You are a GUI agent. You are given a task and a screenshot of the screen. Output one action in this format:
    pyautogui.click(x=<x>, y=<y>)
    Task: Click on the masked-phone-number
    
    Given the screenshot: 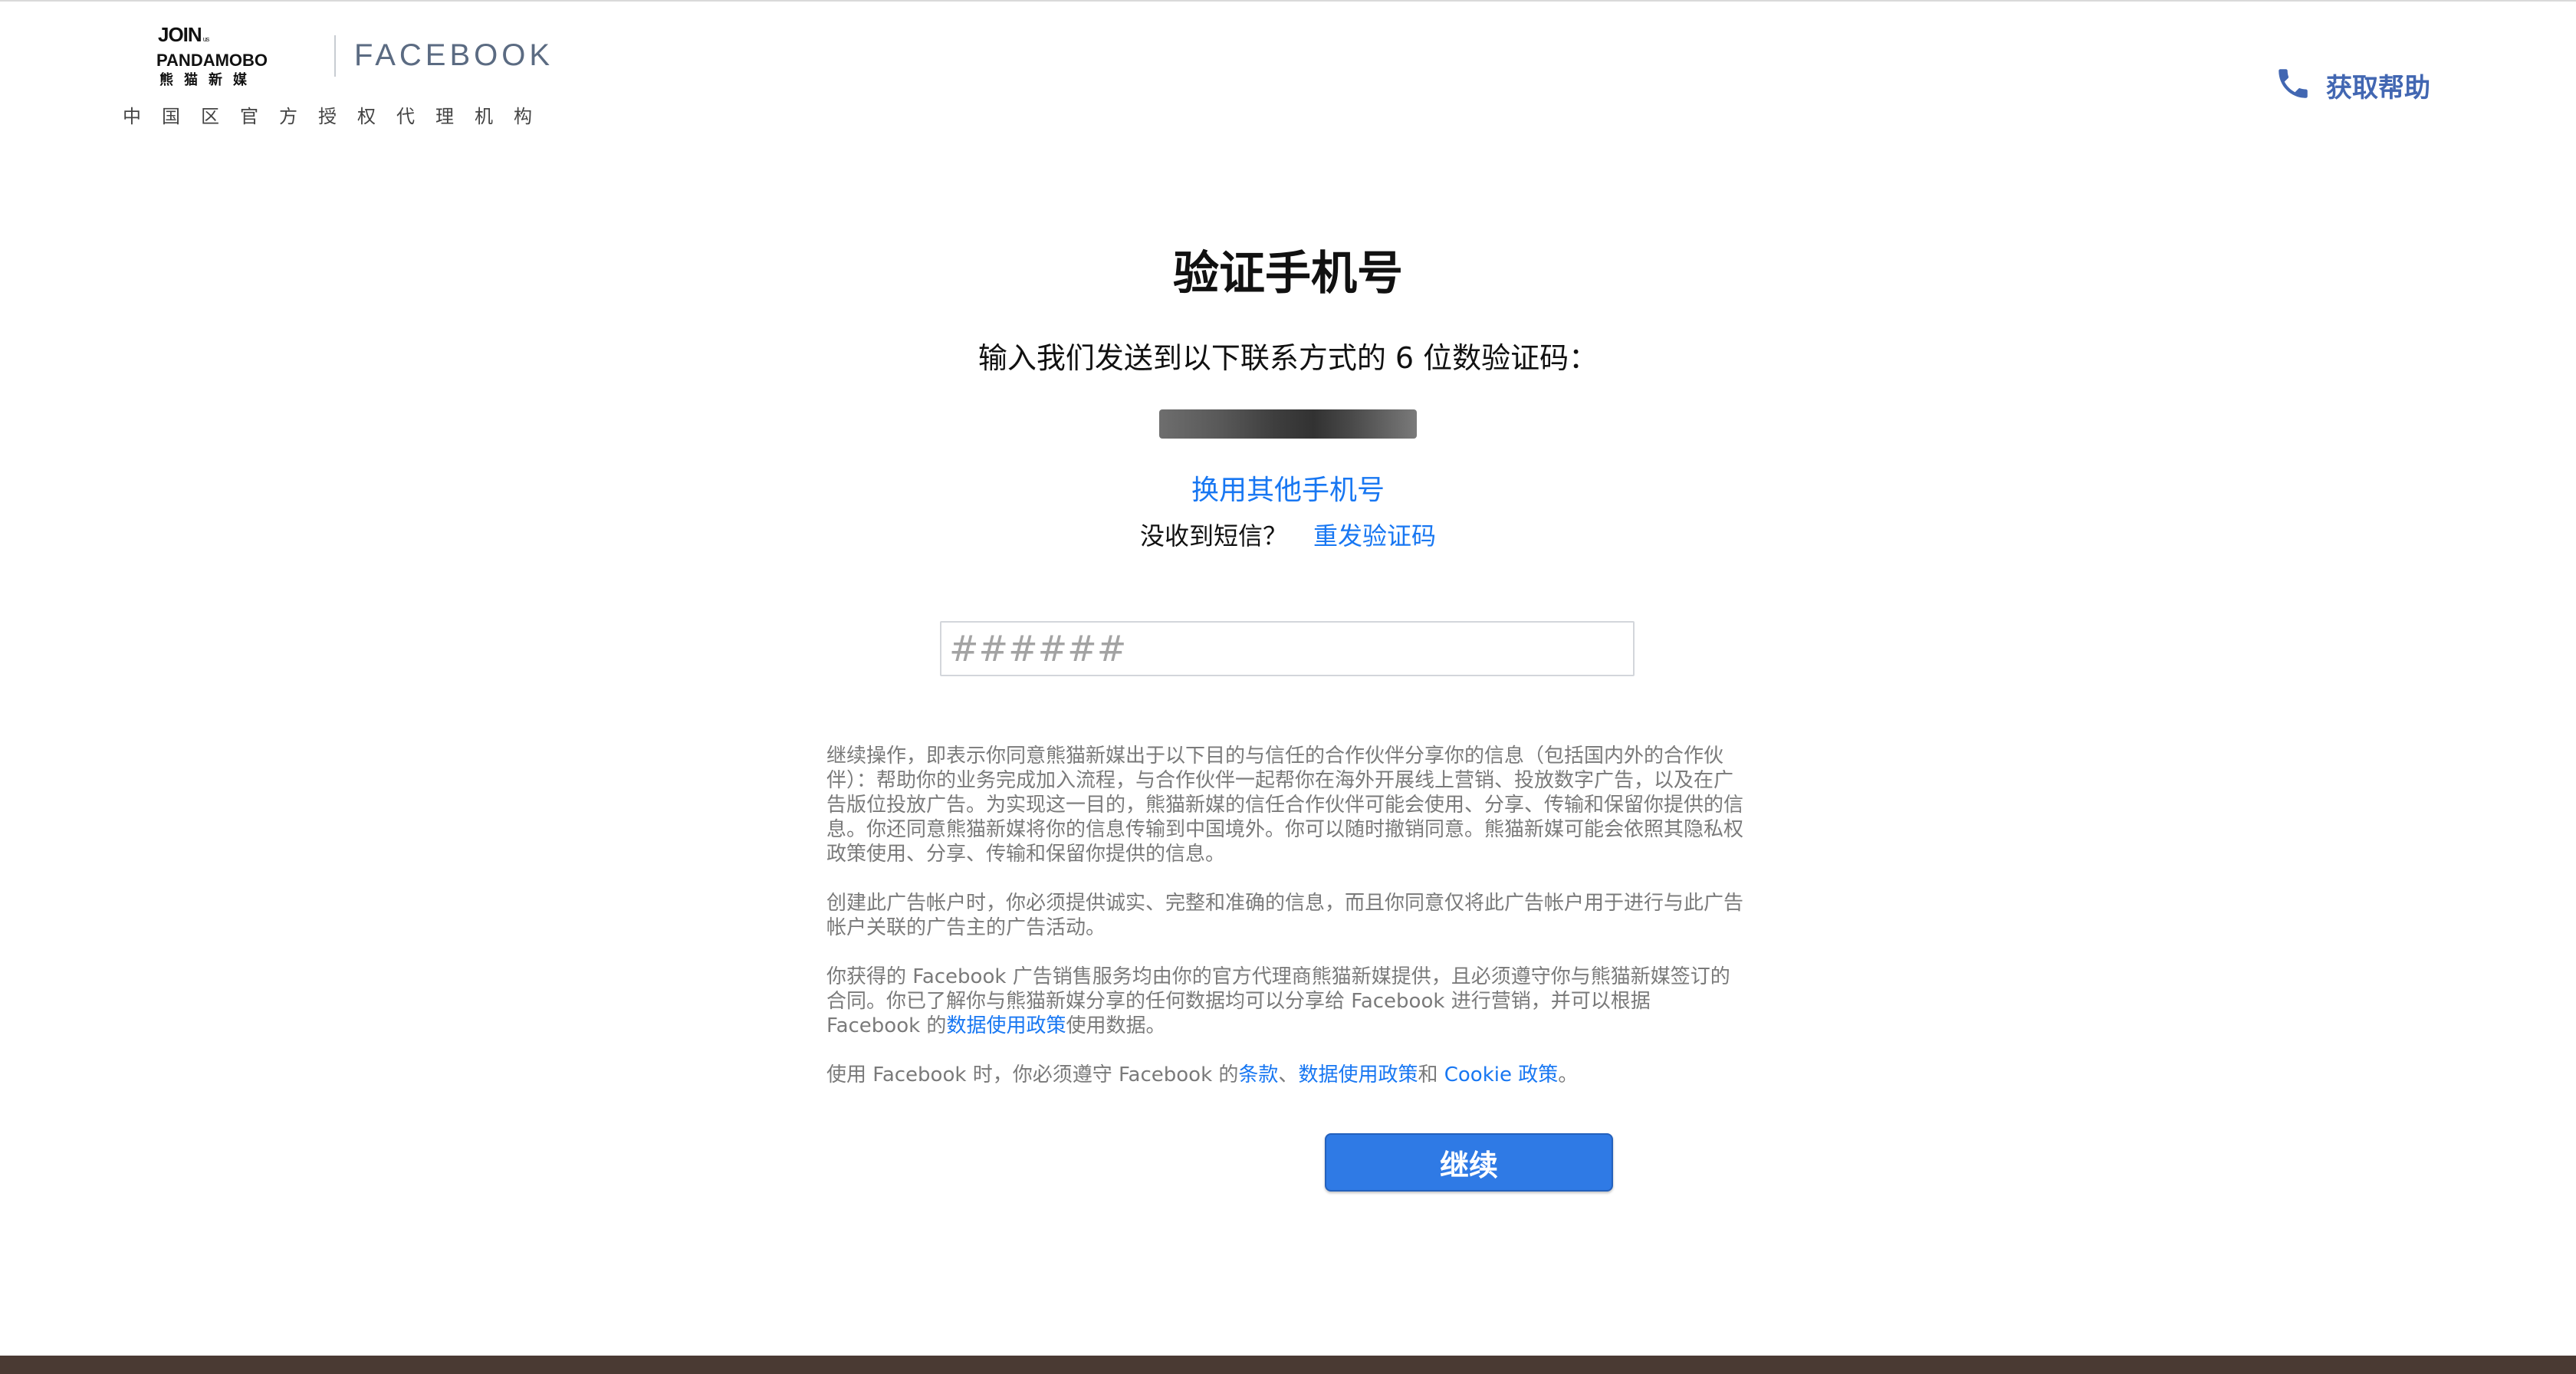 What is the action you would take?
    pyautogui.click(x=1288, y=424)
    